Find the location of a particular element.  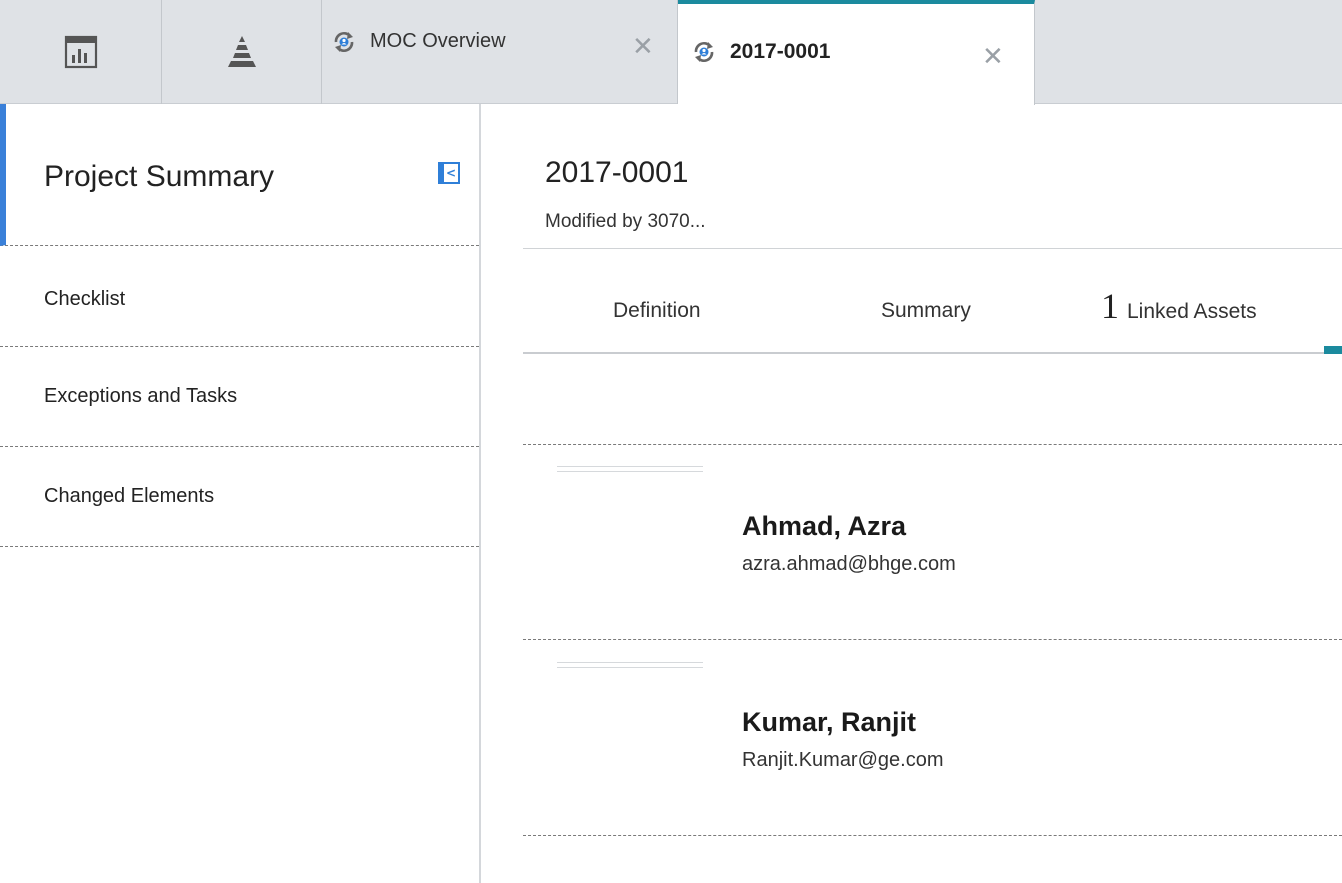

linked-assets-label: Linked Assets is located at coordinates (1192, 311).